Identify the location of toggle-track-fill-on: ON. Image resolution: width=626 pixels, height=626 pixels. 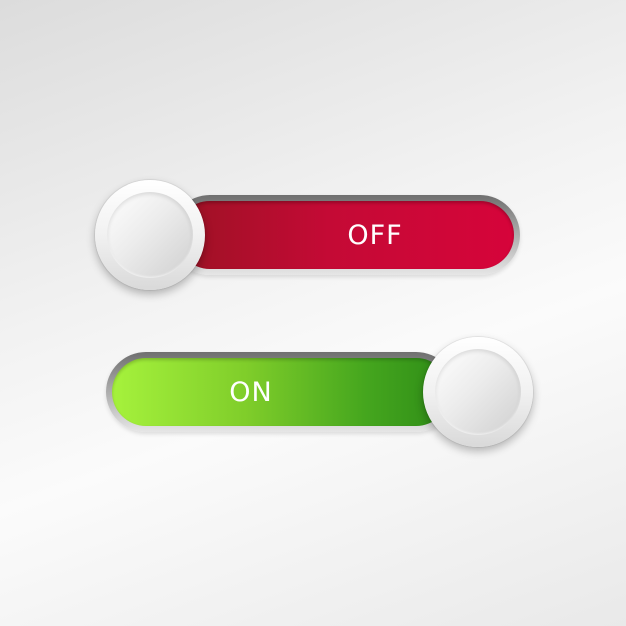
(281, 392).